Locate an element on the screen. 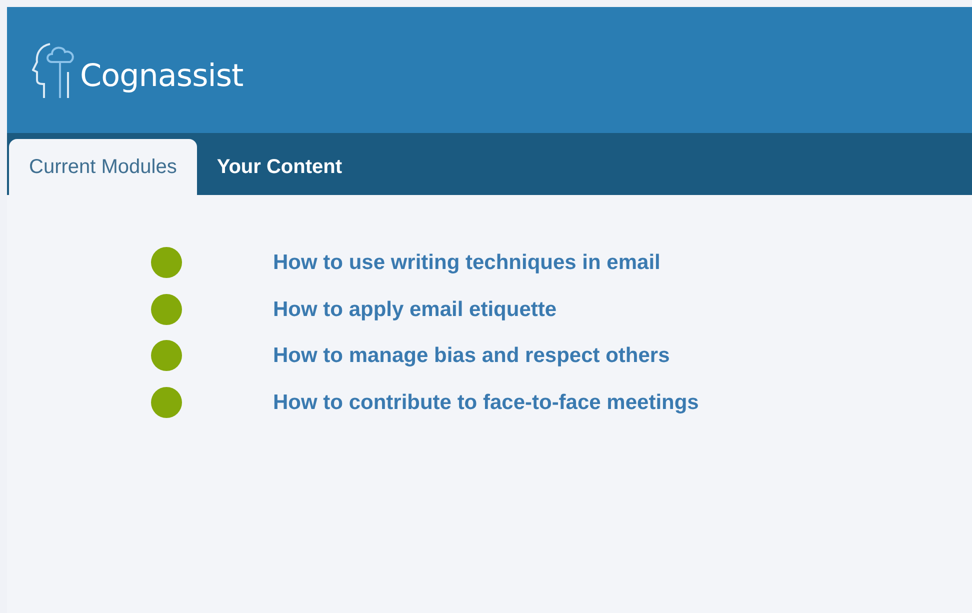  module-link: How to use writing techniques in email is located at coordinates (466, 262).